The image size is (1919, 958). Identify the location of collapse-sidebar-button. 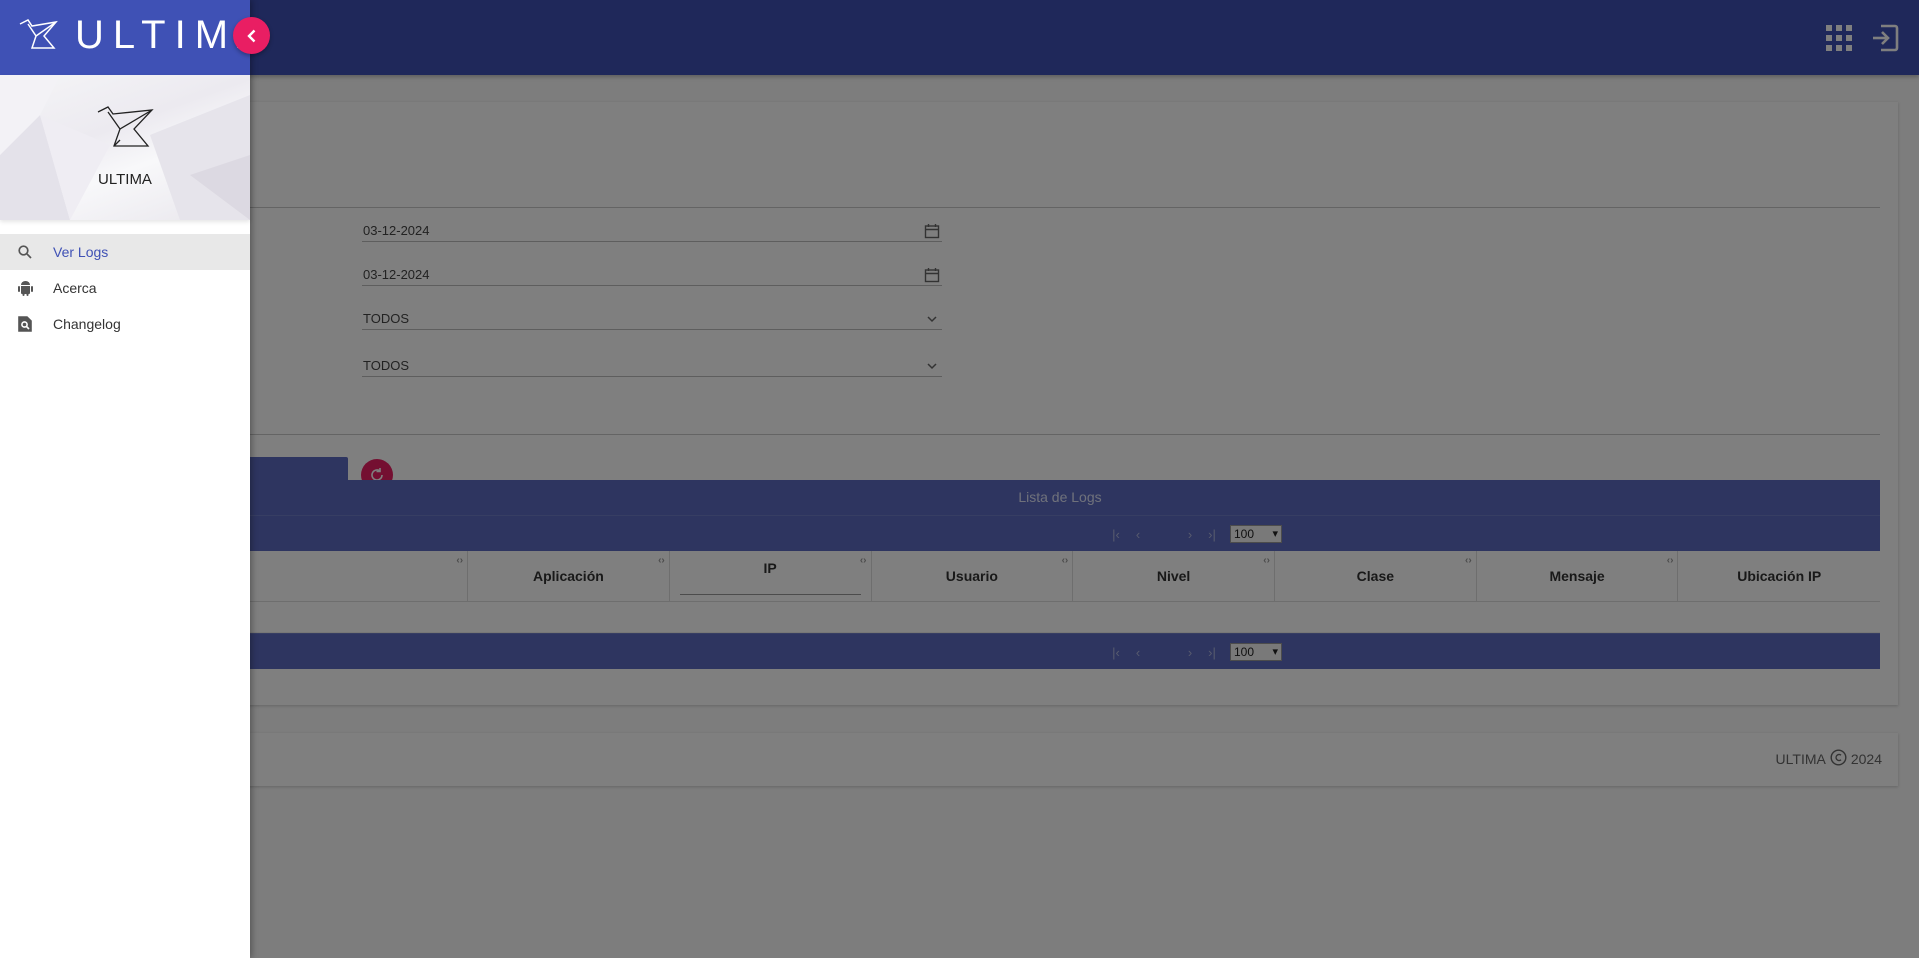
(251, 35).